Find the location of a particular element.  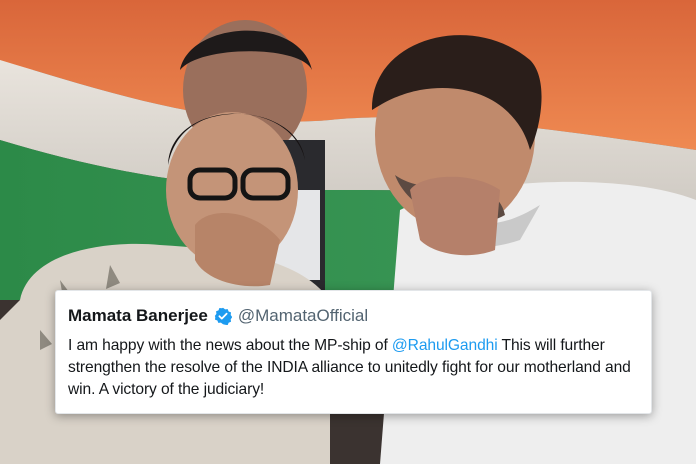

mention-link: @RahulGandhi is located at coordinates (445, 345).